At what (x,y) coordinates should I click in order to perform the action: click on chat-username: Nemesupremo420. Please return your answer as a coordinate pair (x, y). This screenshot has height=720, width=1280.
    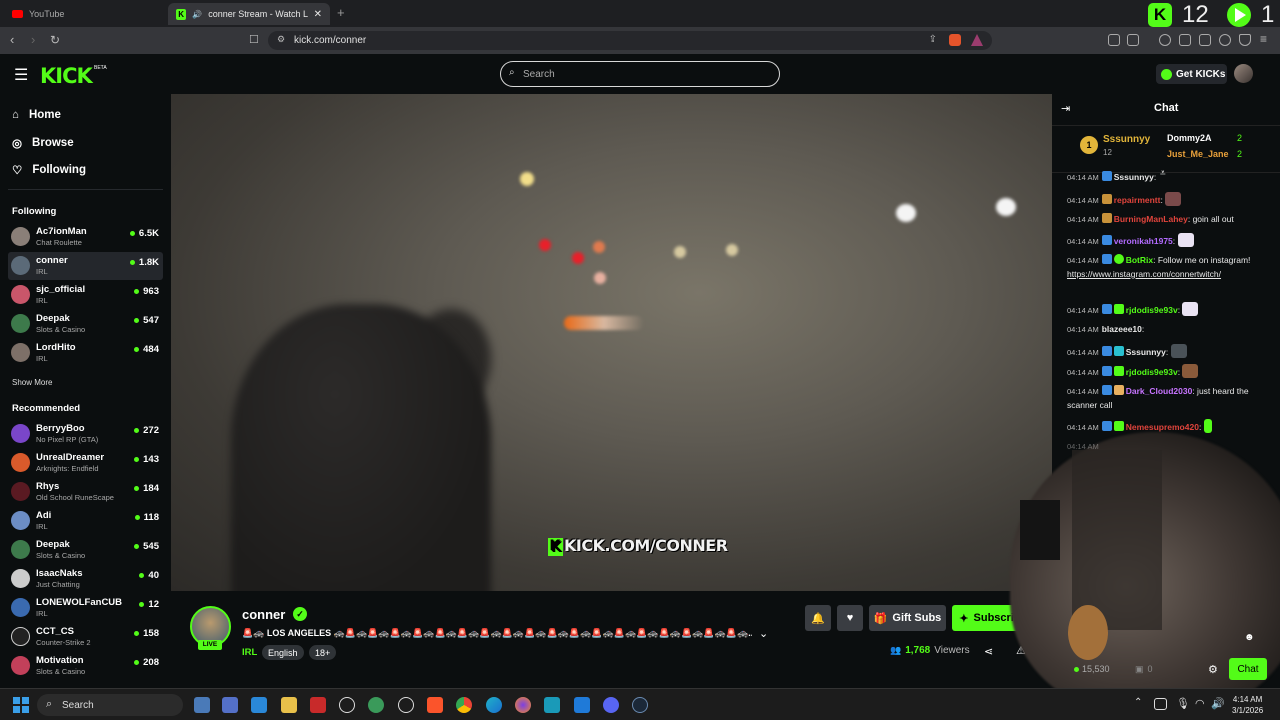
    Looking at the image, I should click on (1162, 427).